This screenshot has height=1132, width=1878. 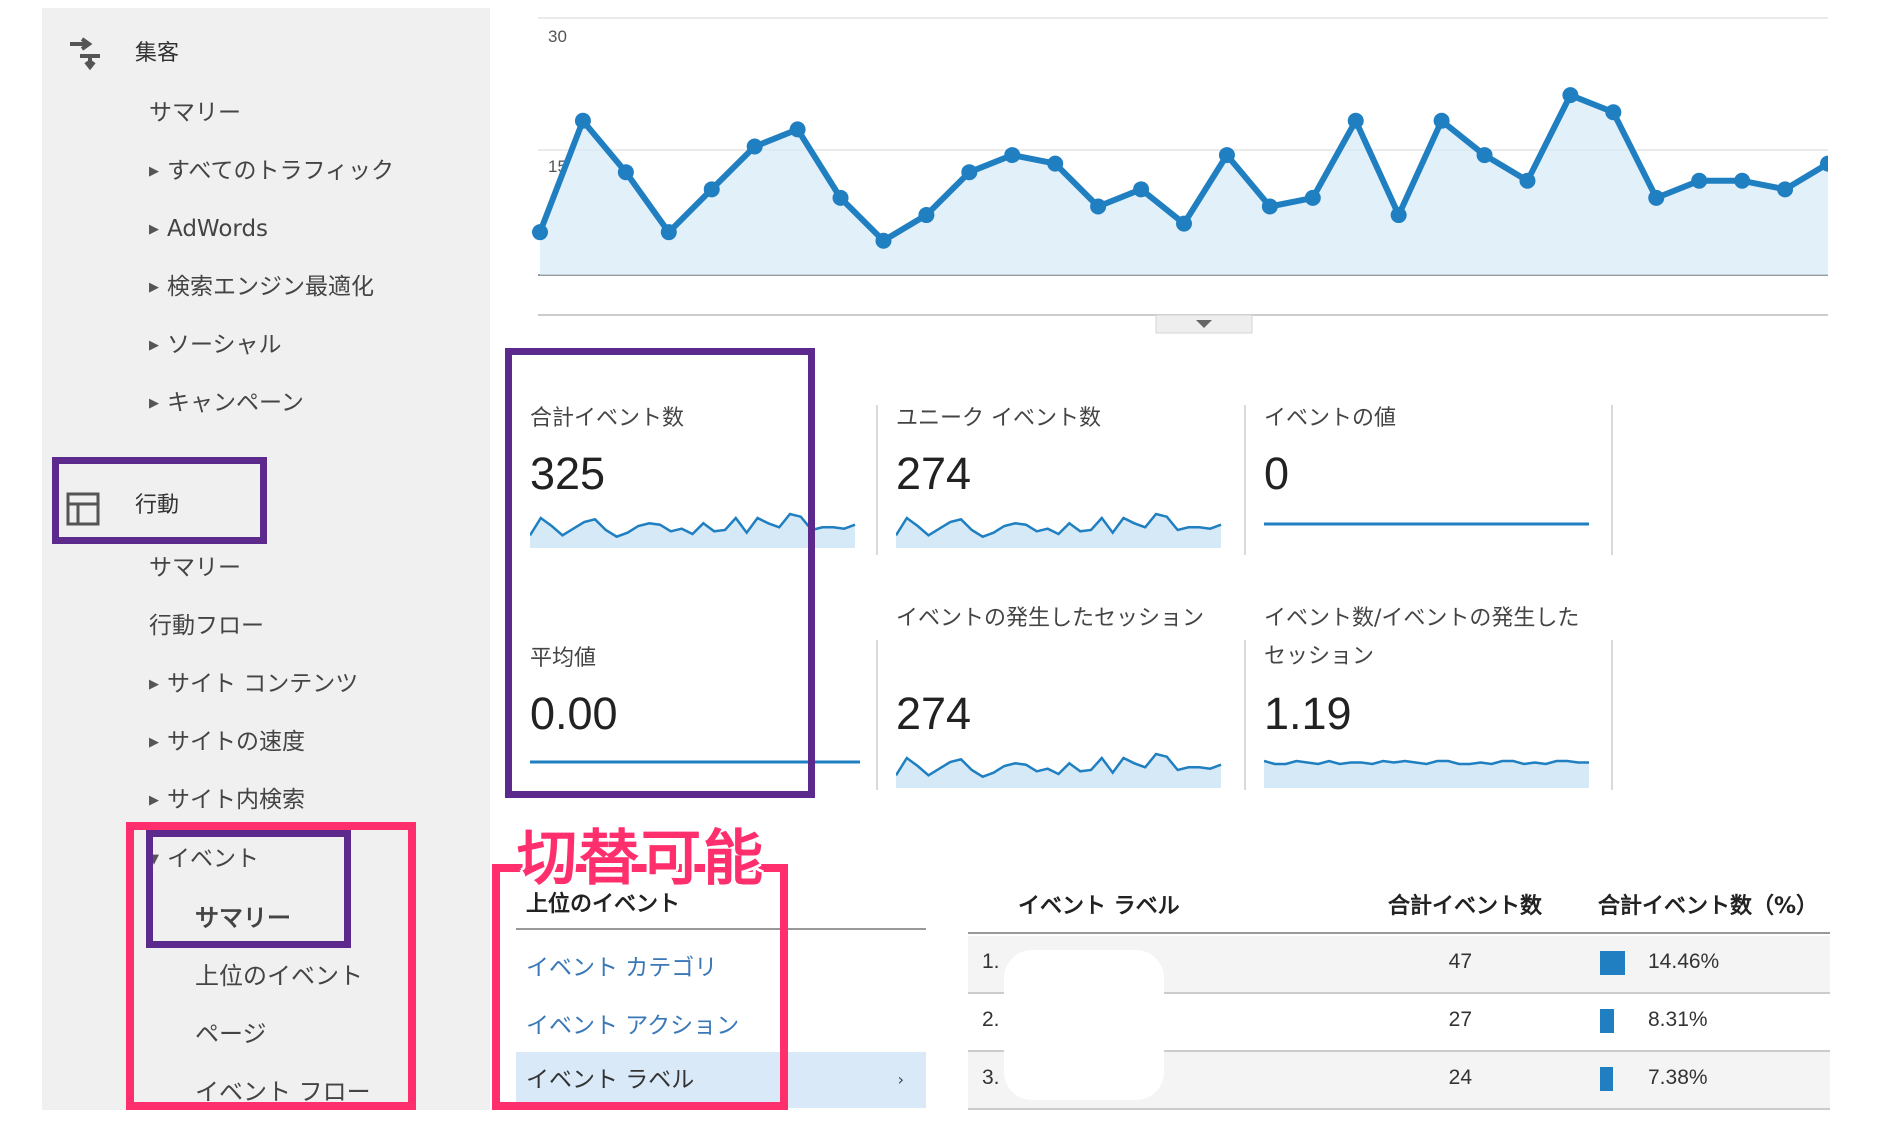 I want to click on scorecard-label: ユニーク イベント数, so click(x=998, y=418).